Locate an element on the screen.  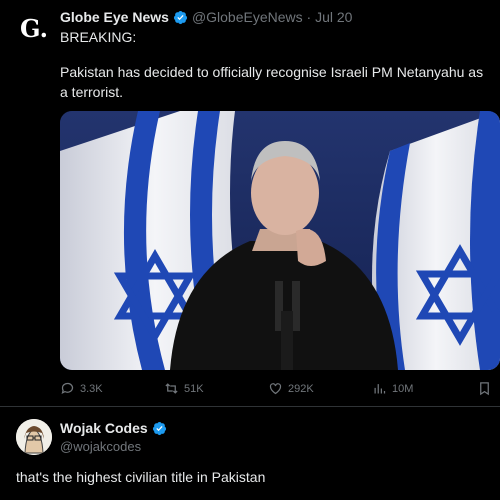
bookmark-button is located at coordinates (484, 388).